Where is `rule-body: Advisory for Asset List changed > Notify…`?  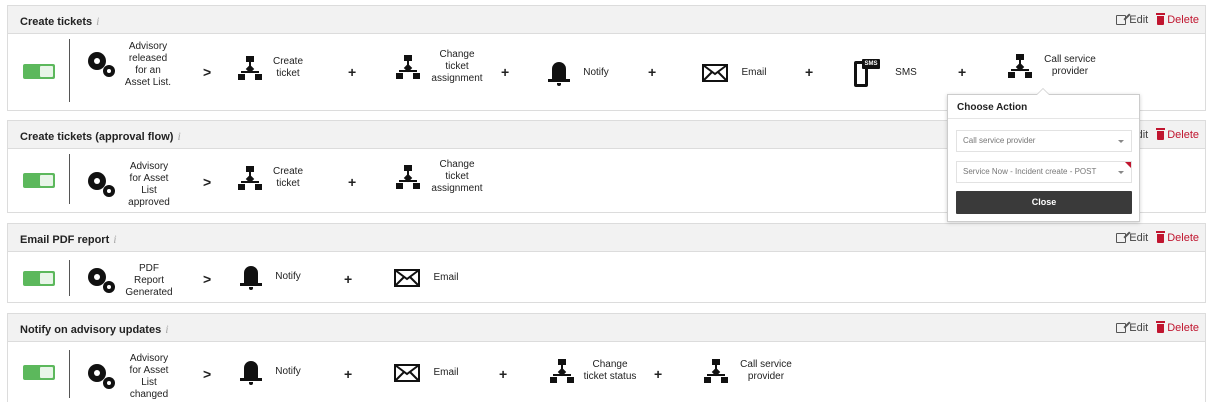 rule-body: Advisory for Asset List changed > Notify… is located at coordinates (606, 372).